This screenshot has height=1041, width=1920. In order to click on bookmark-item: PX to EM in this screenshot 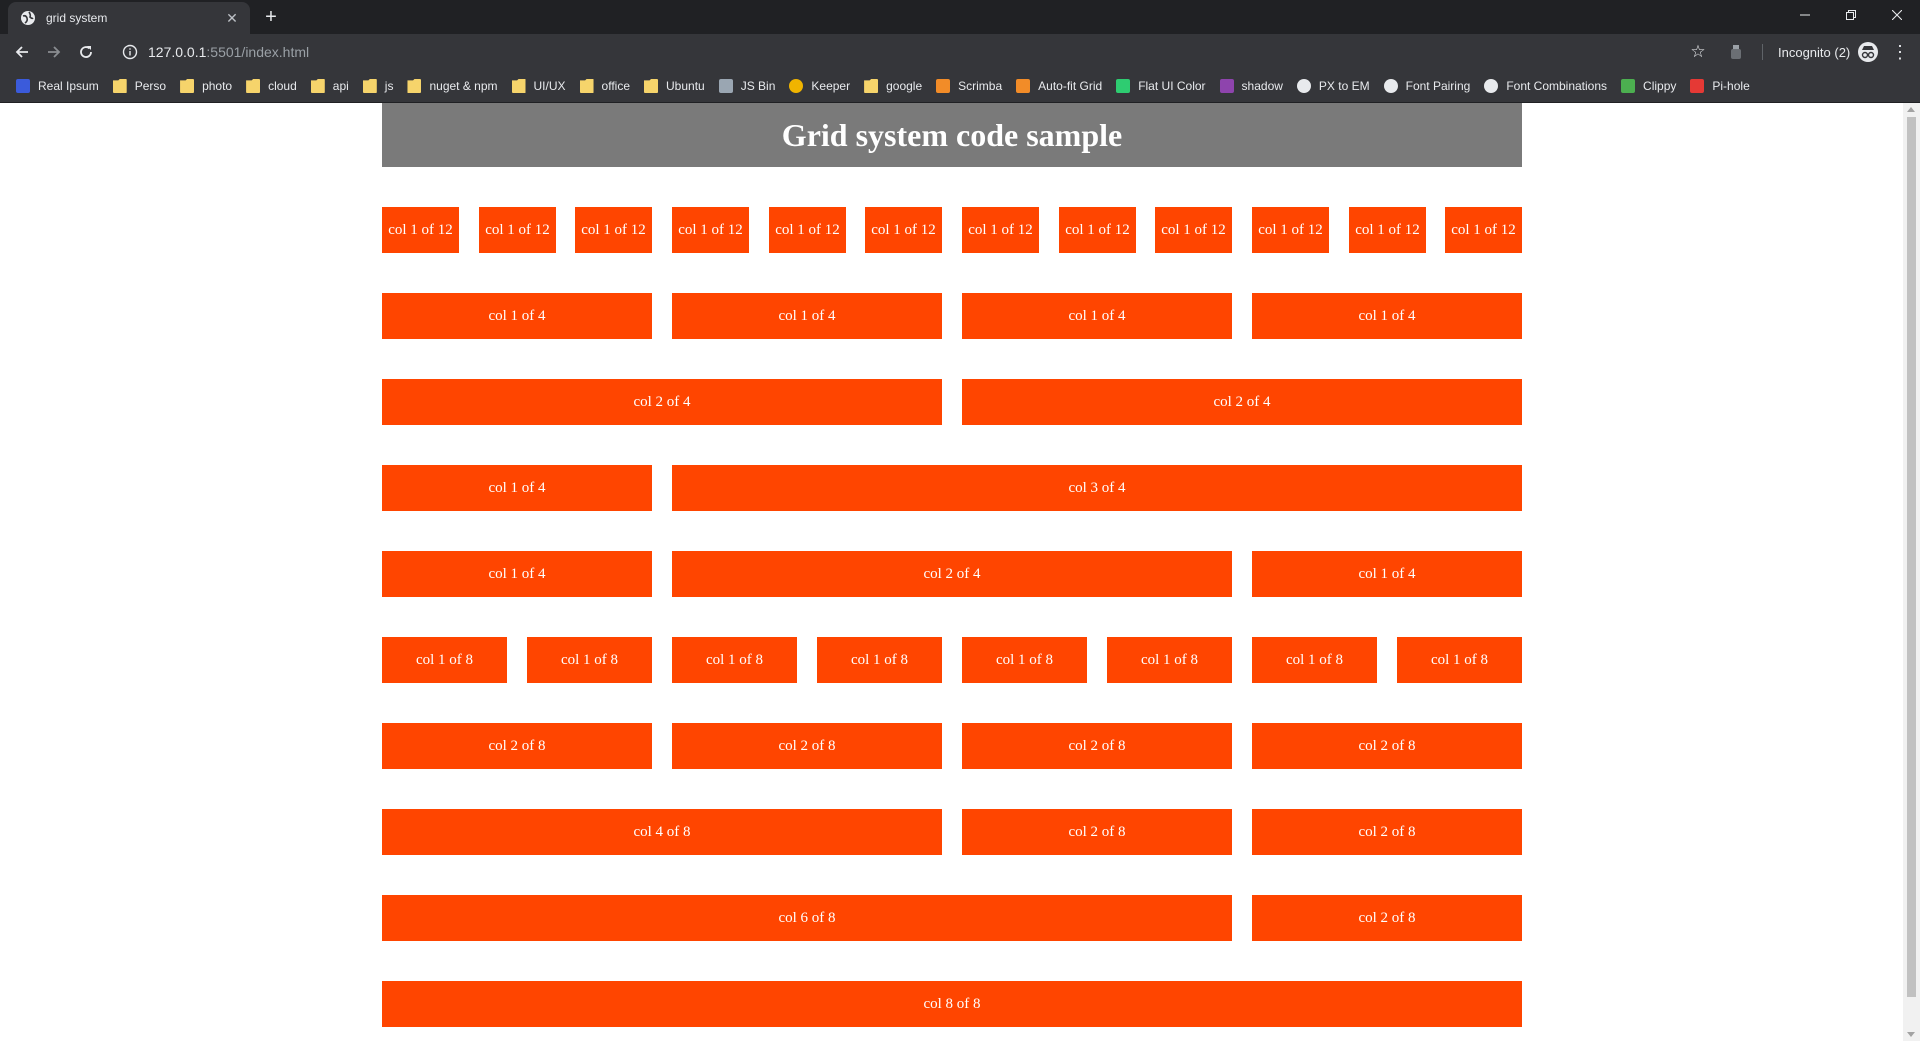, I will do `click(1334, 86)`.